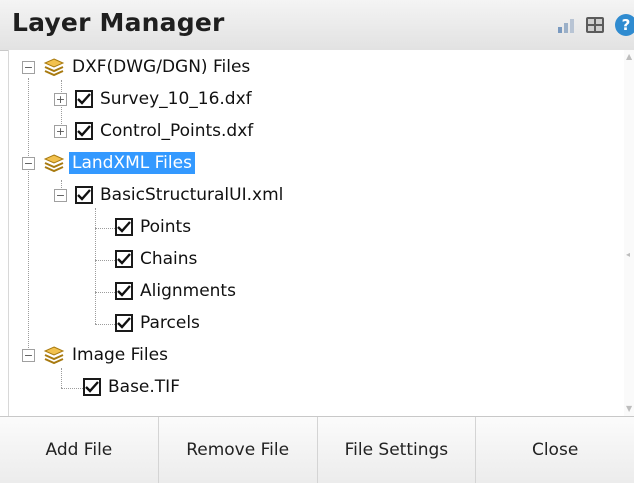  What do you see at coordinates (120, 355) in the screenshot?
I see `group-label: Image Files` at bounding box center [120, 355].